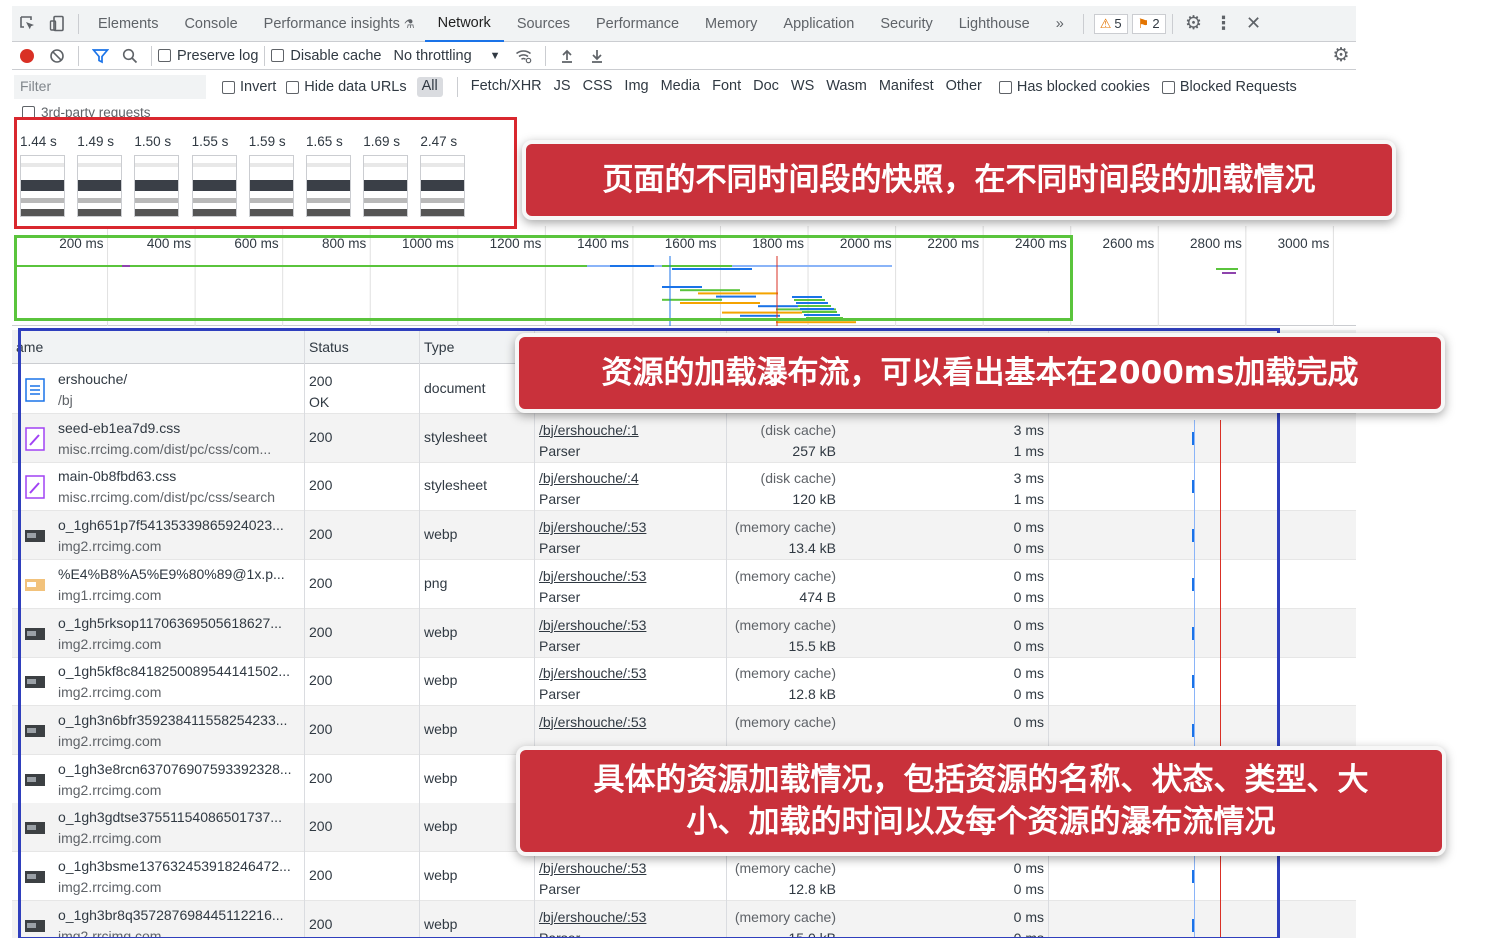 Image resolution: width=1491 pixels, height=938 pixels. What do you see at coordinates (27, 24) in the screenshot?
I see `inspect-element-icon` at bounding box center [27, 24].